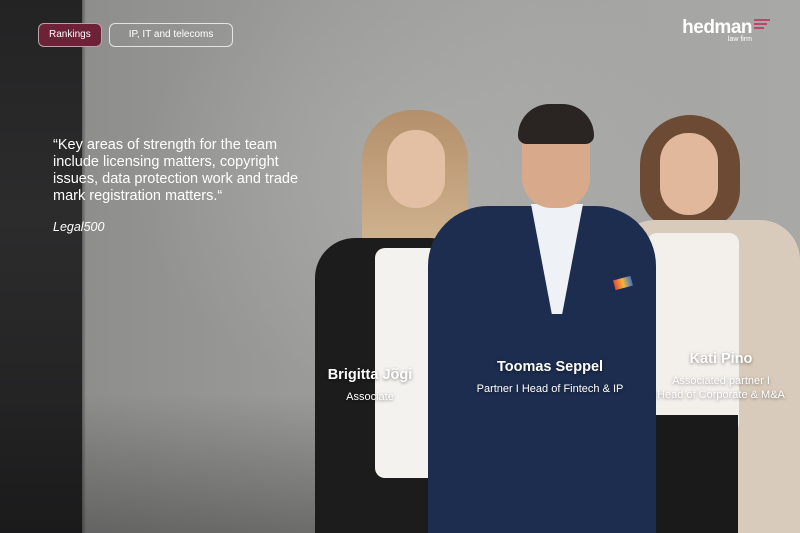 The image size is (800, 533). I want to click on logo-wordmark: hedman, so click(717, 27).